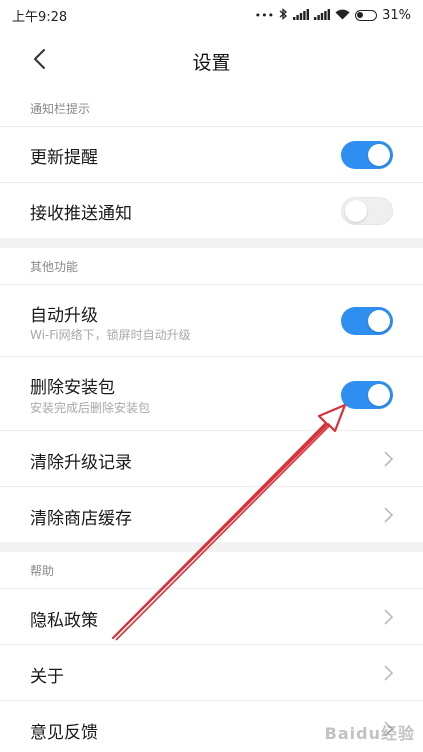 The width and height of the screenshot is (423, 752). What do you see at coordinates (211, 458) in the screenshot?
I see `row-clear-upgrade-record: 清除升级记录` at bounding box center [211, 458].